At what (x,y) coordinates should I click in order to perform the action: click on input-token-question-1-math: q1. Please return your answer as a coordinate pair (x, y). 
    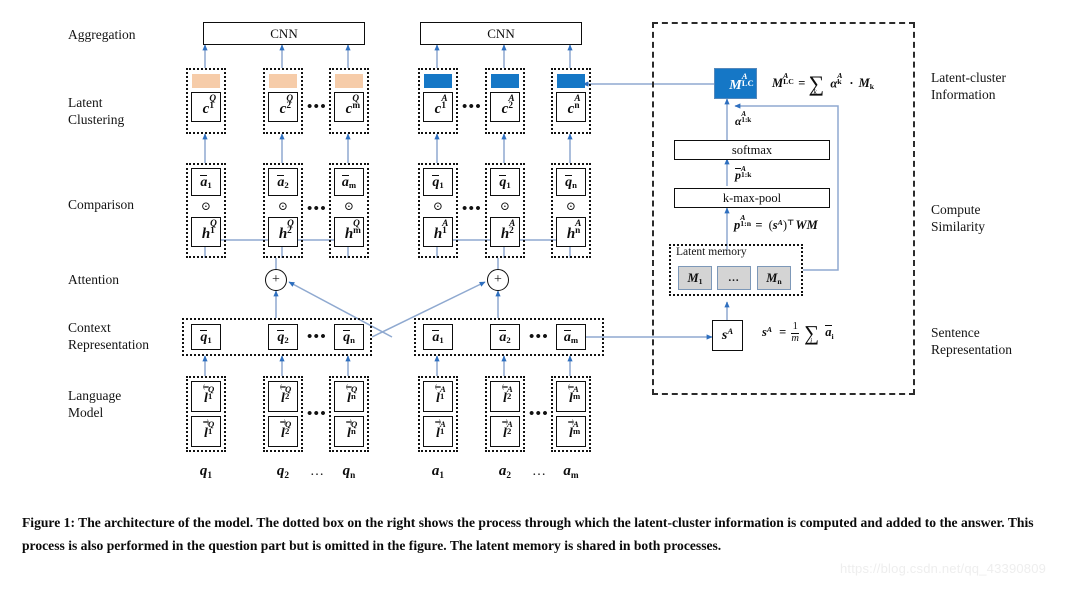
    Looking at the image, I should click on (206, 472).